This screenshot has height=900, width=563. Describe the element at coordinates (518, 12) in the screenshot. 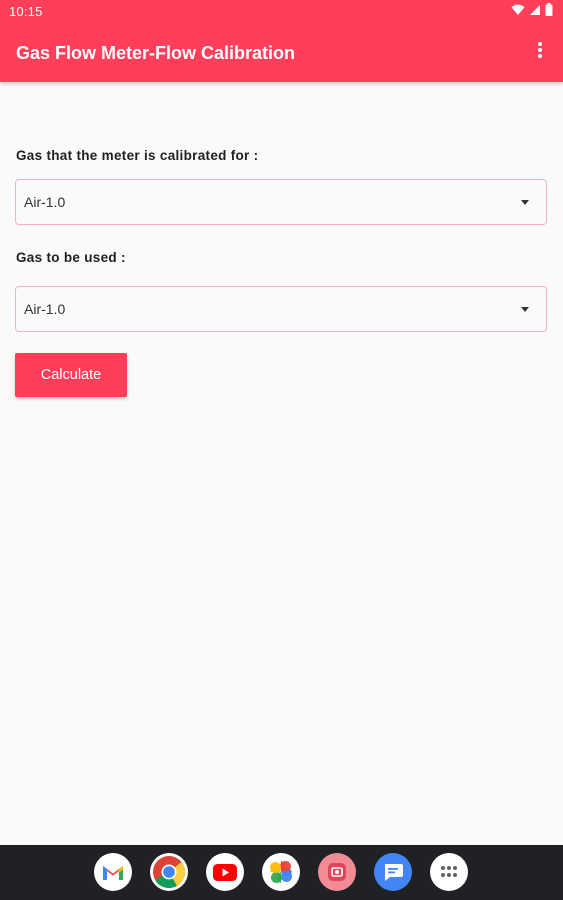

I see `wifi-icon` at that location.